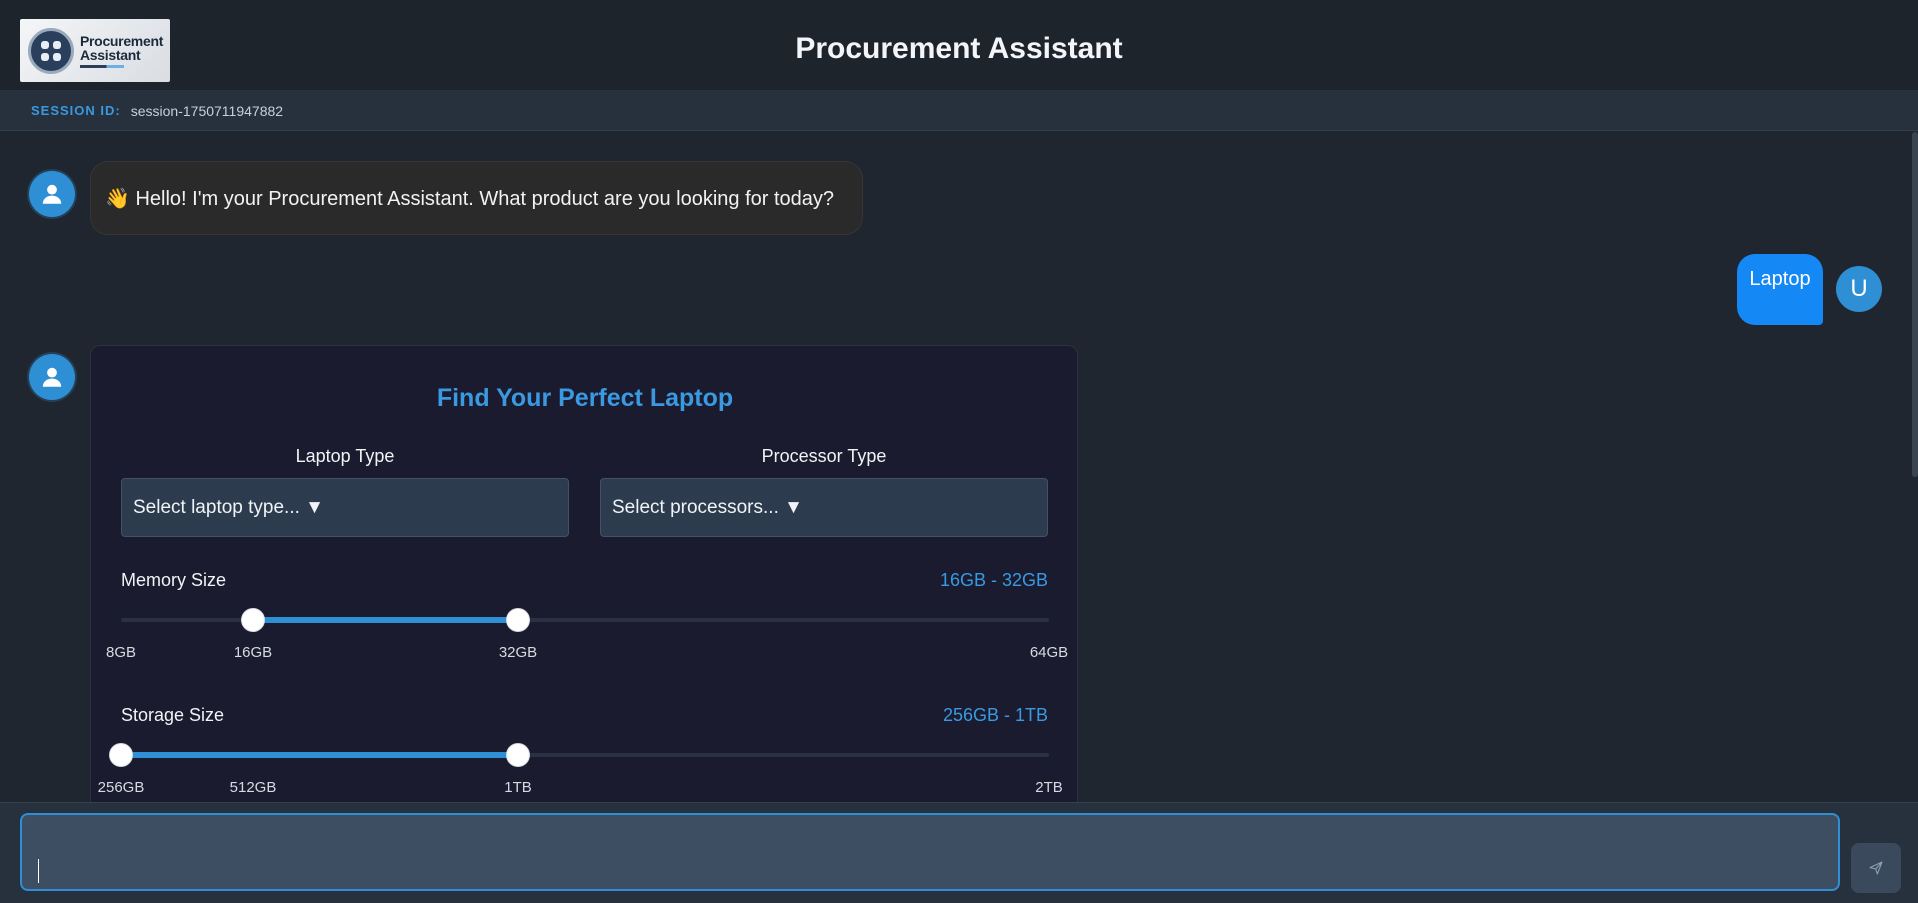  What do you see at coordinates (120, 652) in the screenshot?
I see `memory-tick-label: 8GB` at bounding box center [120, 652].